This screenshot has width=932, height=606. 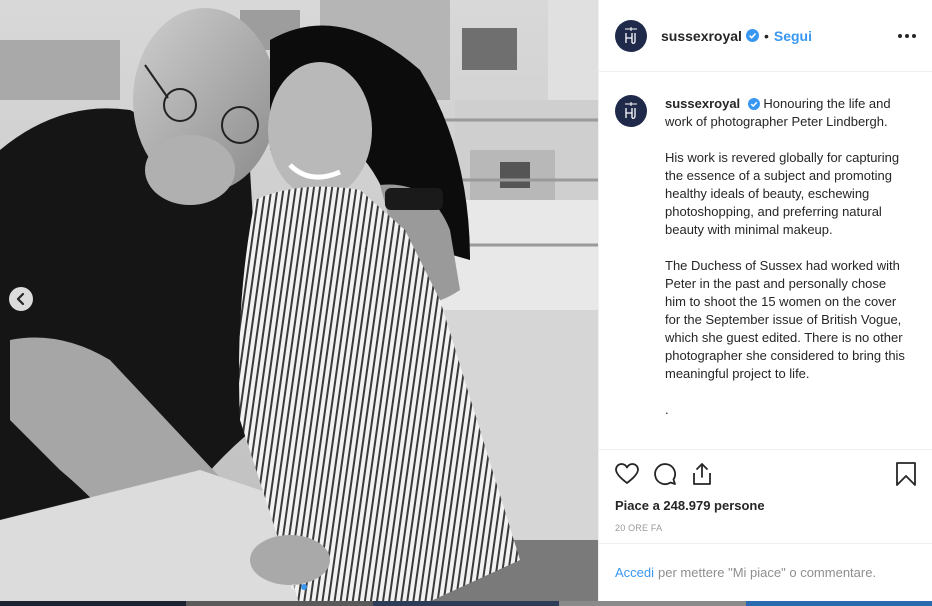 What do you see at coordinates (299, 587) in the screenshot?
I see `carousel-indicator` at bounding box center [299, 587].